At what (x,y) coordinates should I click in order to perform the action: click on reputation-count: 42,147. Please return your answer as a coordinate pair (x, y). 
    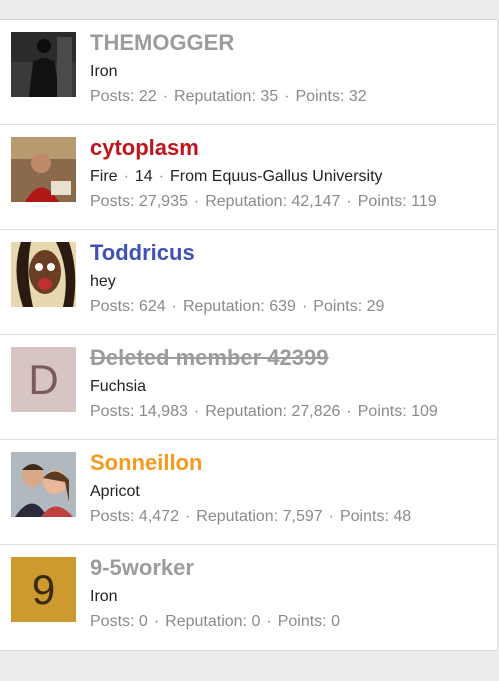
    Looking at the image, I should click on (316, 201).